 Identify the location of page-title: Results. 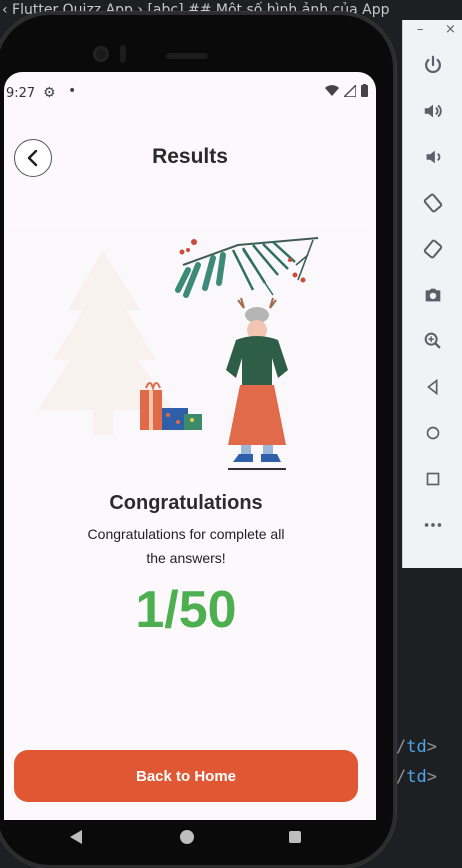
(190, 156).